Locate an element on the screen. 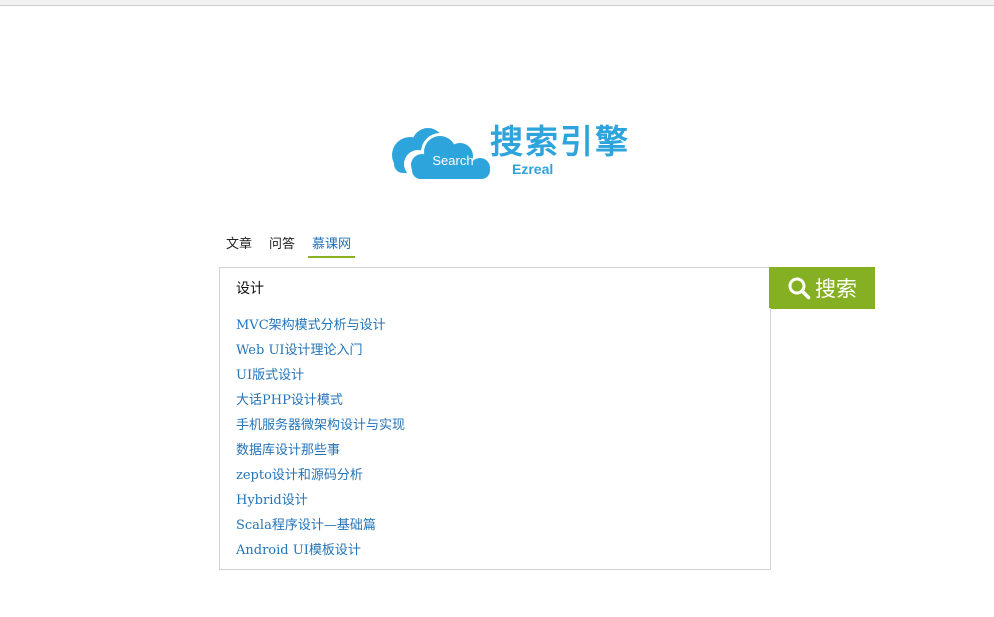 Image resolution: width=994 pixels, height=617 pixels. suggestion-item: Hybrid设计 is located at coordinates (495, 500).